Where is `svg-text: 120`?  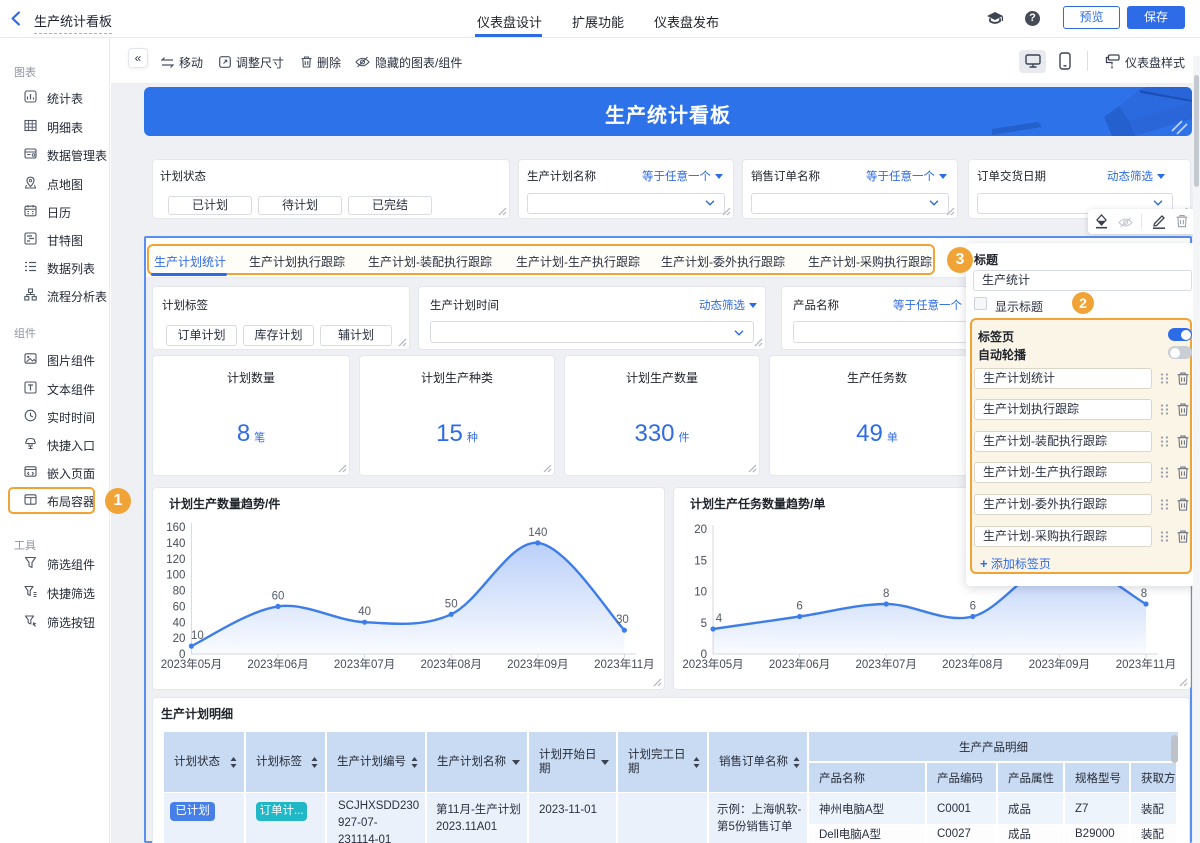 svg-text: 120 is located at coordinates (175, 560).